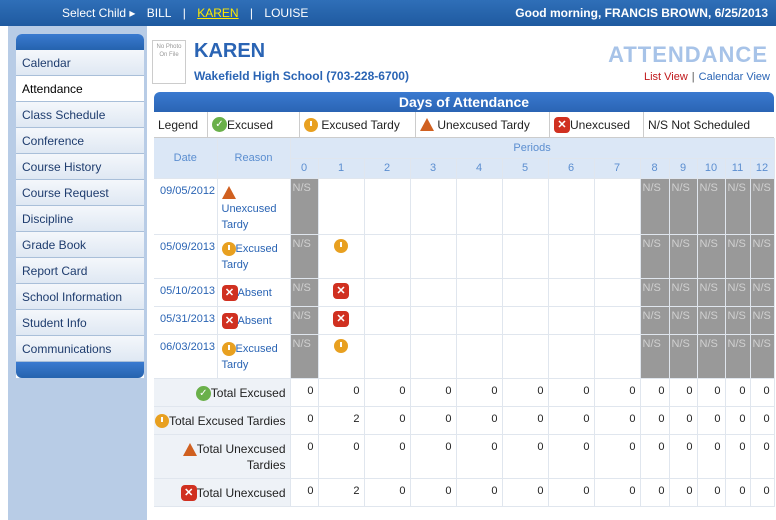  I want to click on total-row: Total Unexcused Tardies 0 0 0 0 0 0 0 0 0 0 0 0 0, so click(464, 456).